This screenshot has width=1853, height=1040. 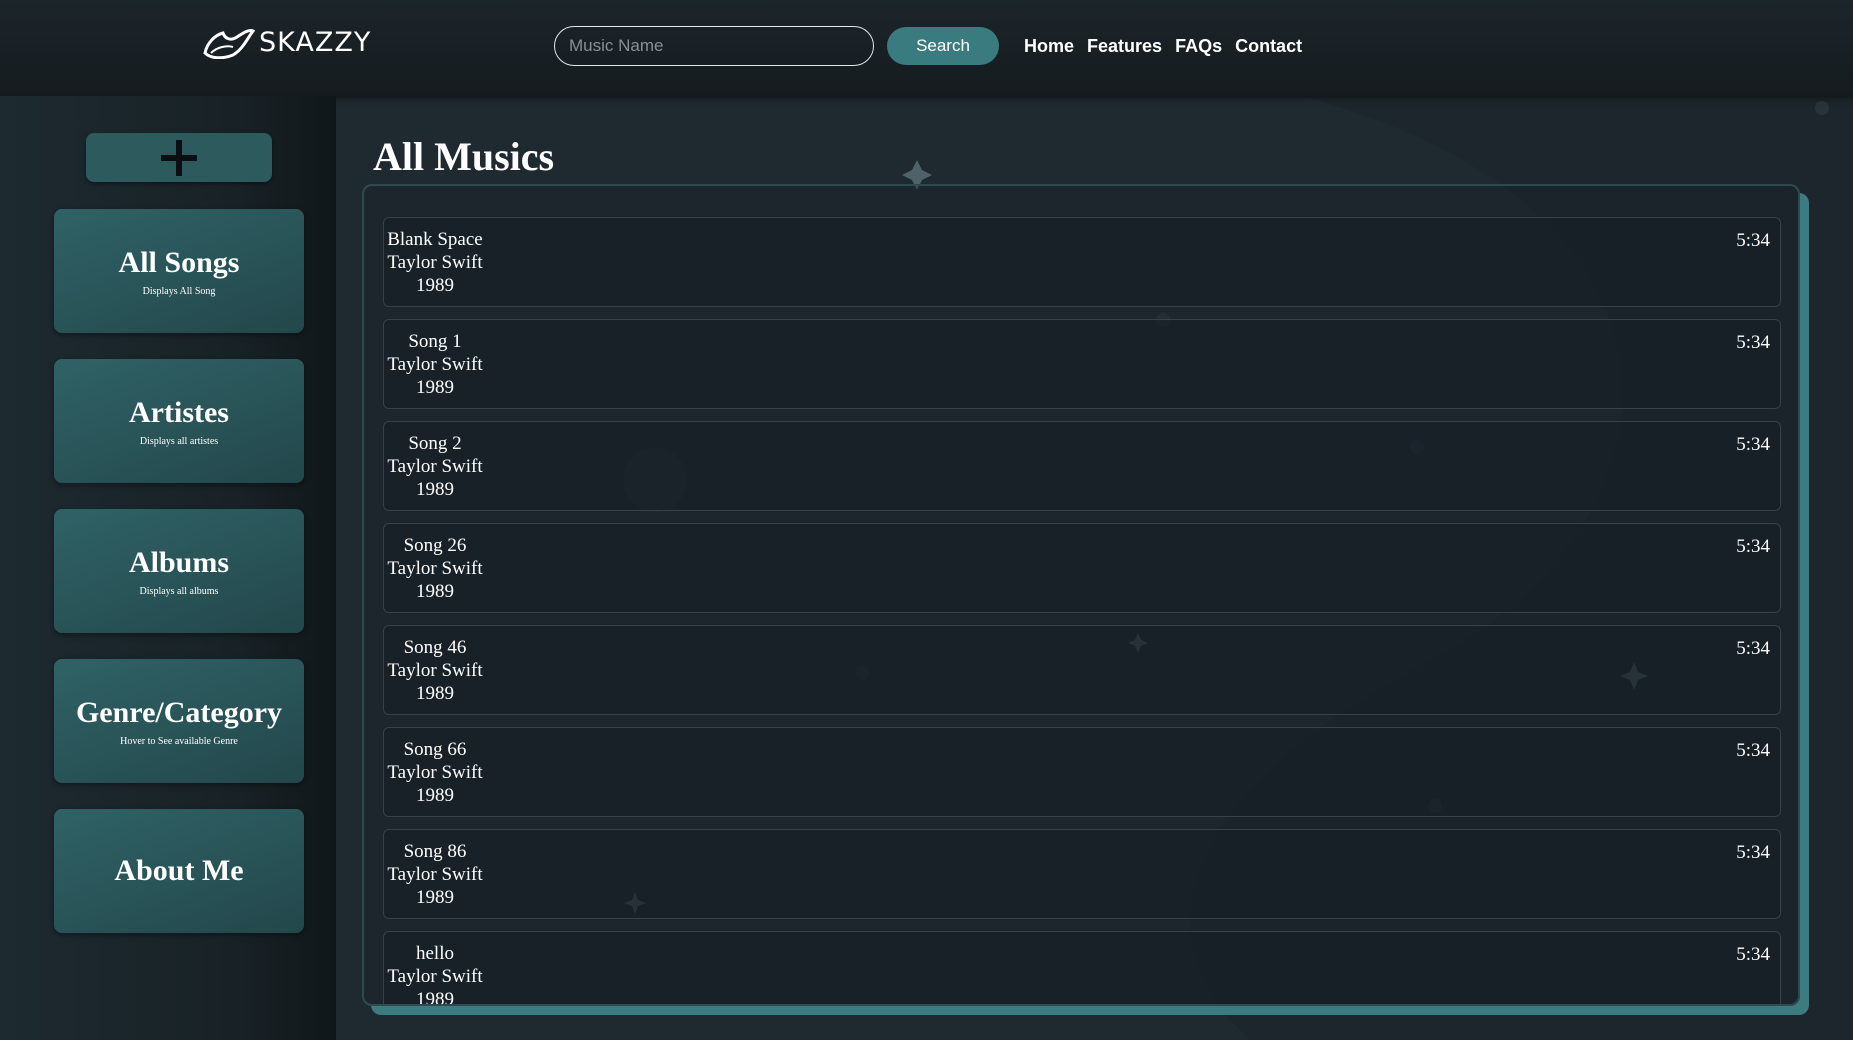 I want to click on sidebar-item-title: Genre/Category, so click(x=179, y=712).